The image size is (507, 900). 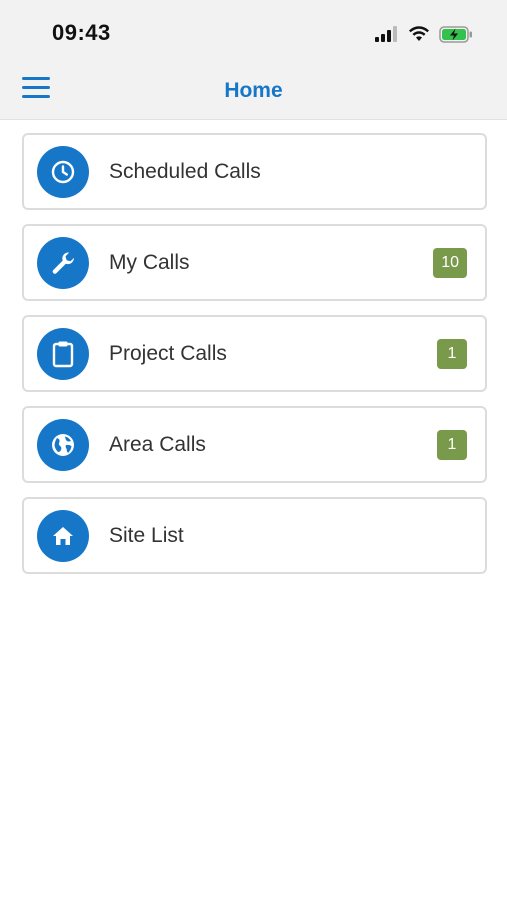 I want to click on page-title: Home, so click(x=253, y=90).